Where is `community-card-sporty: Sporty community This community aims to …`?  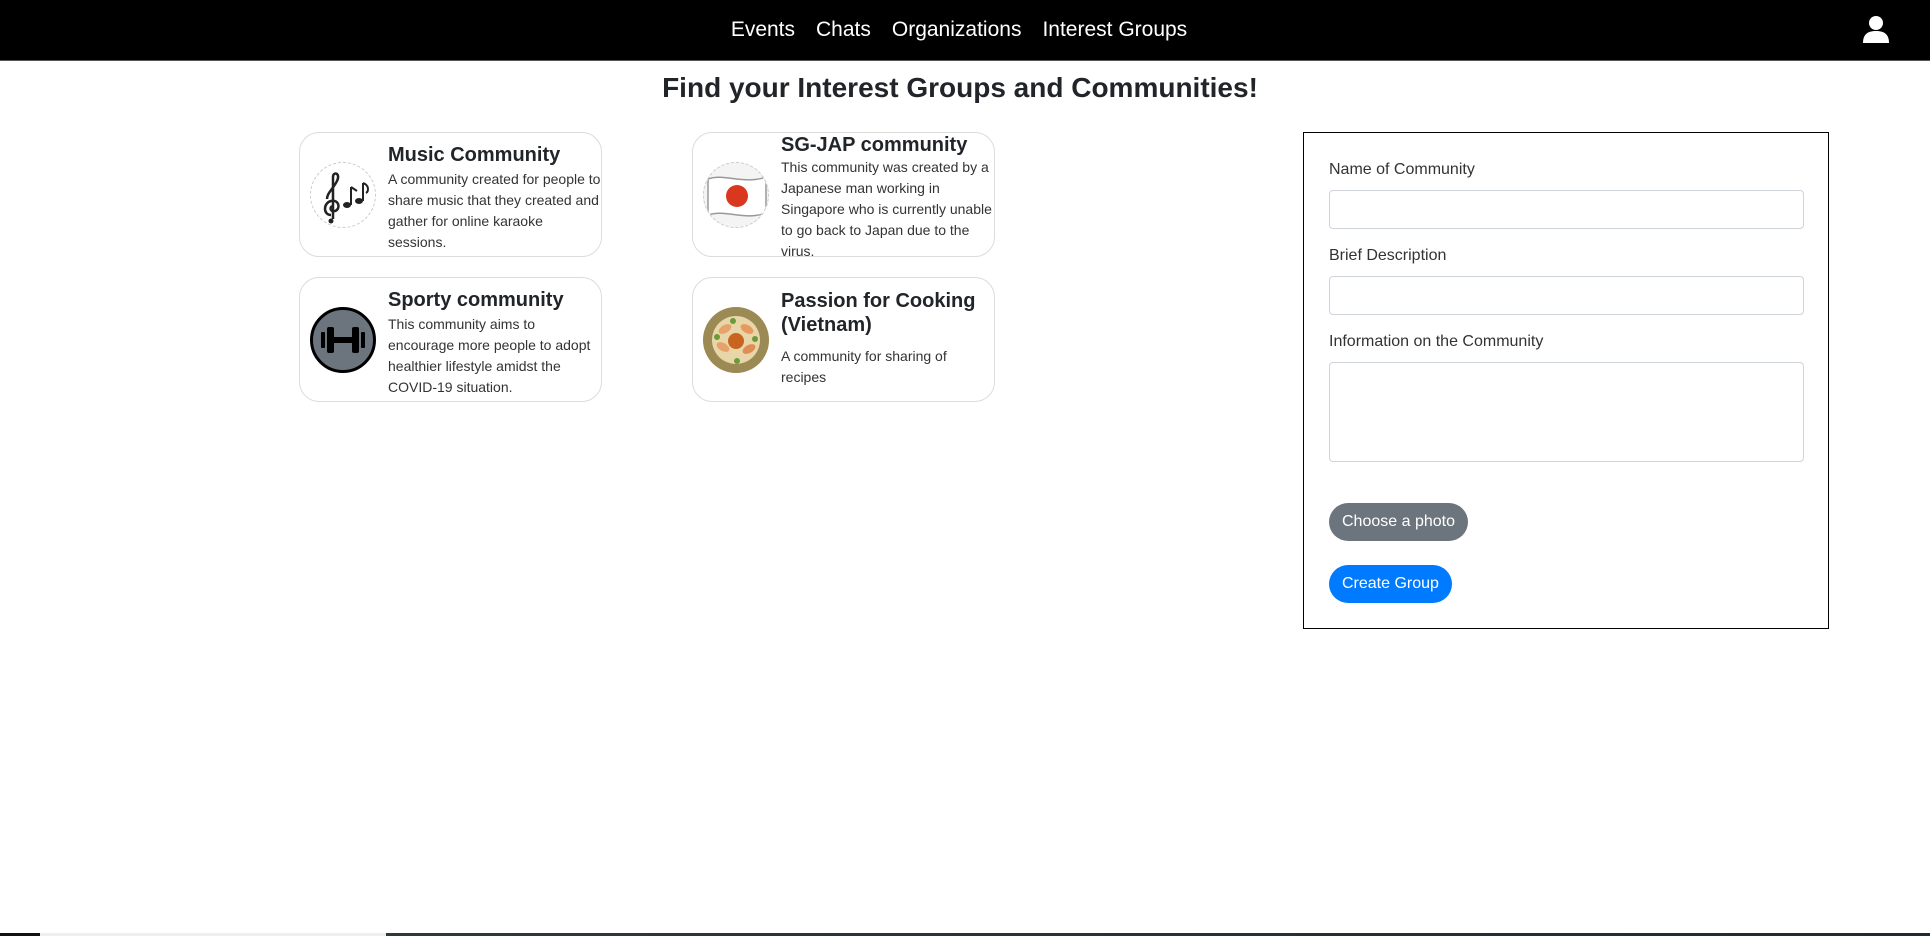 community-card-sporty: Sporty community This community aims to … is located at coordinates (450, 339).